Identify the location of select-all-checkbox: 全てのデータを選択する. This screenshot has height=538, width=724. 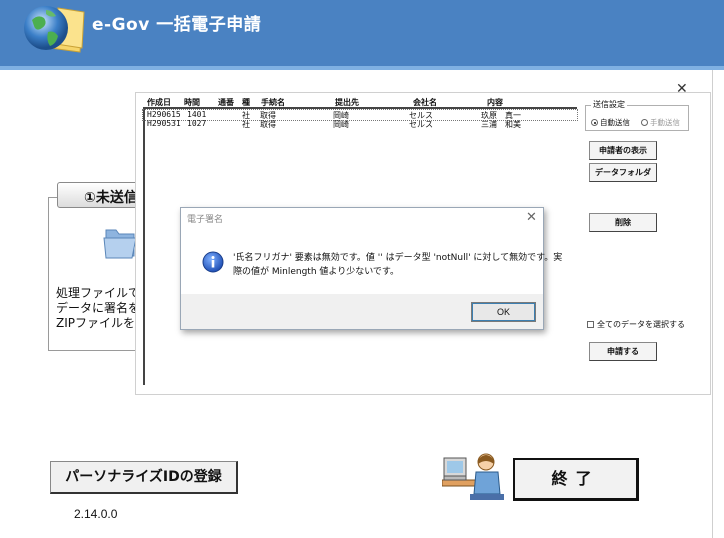
(636, 324).